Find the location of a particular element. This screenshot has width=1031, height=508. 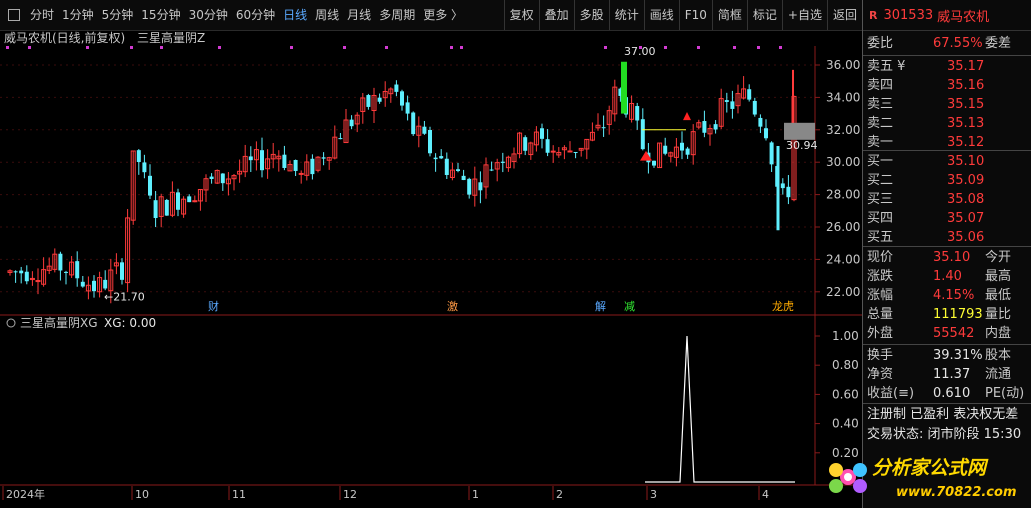

ask-price: 35.16 is located at coordinates (966, 85).